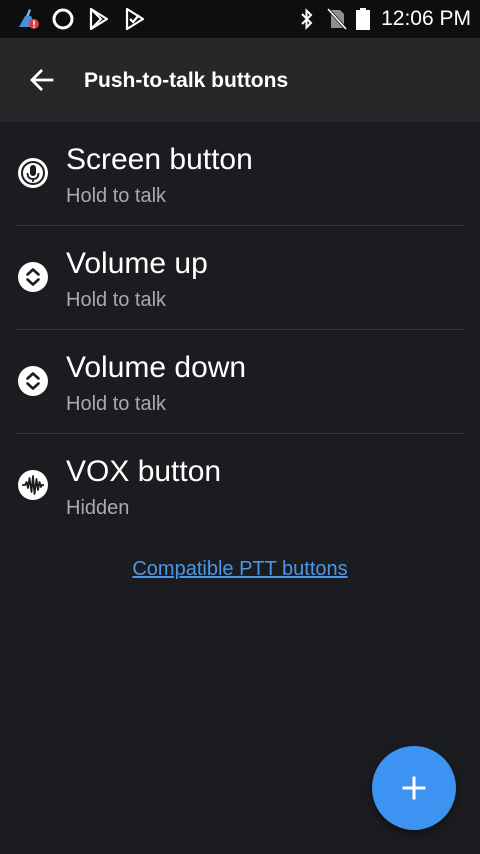 The width and height of the screenshot is (480, 854). I want to click on play-store-alt-icon, so click(135, 19).